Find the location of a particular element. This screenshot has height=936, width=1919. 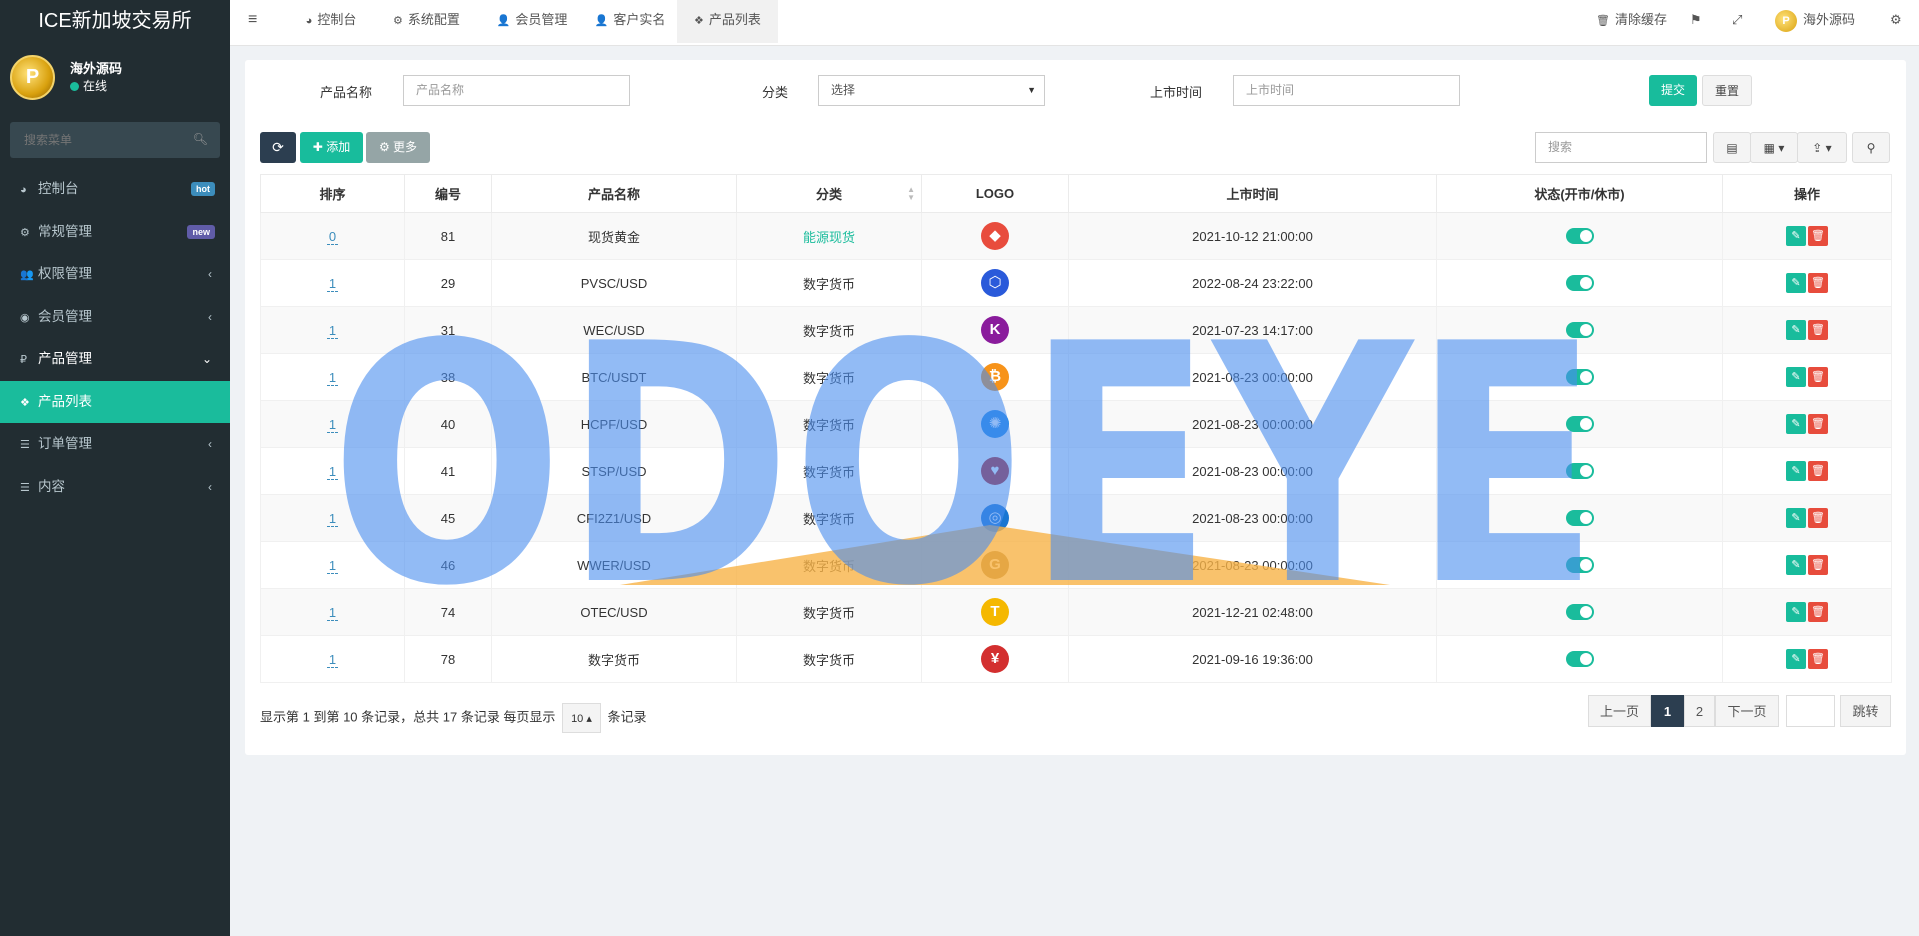

user-menu: P 海外源码 is located at coordinates (1815, 21).